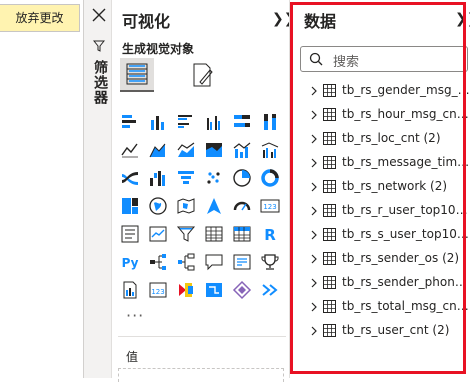 The image size is (470, 382). What do you see at coordinates (130, 178) in the screenshot?
I see `ribbon-chart-icon` at bounding box center [130, 178].